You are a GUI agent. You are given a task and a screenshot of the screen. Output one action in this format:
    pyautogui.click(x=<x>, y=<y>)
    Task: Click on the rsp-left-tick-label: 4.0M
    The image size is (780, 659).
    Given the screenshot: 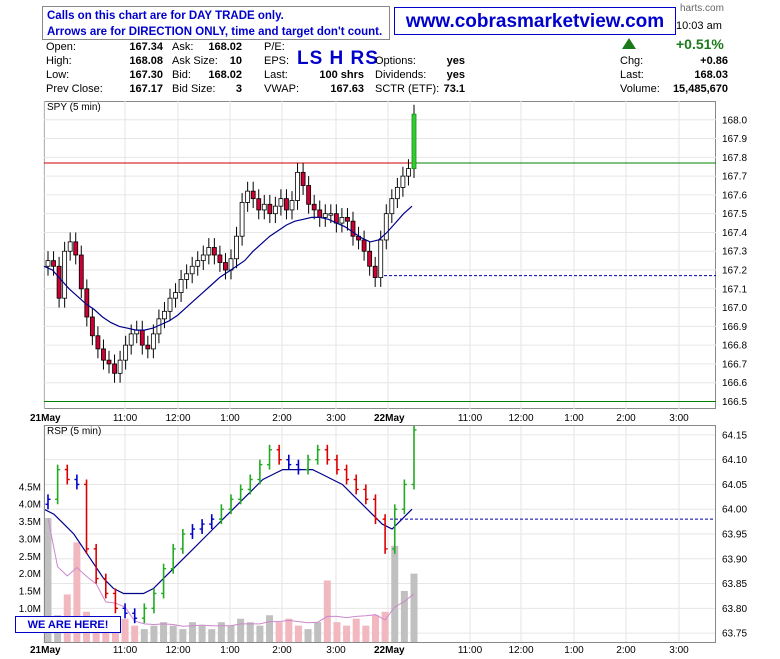 What is the action you would take?
    pyautogui.click(x=30, y=505)
    